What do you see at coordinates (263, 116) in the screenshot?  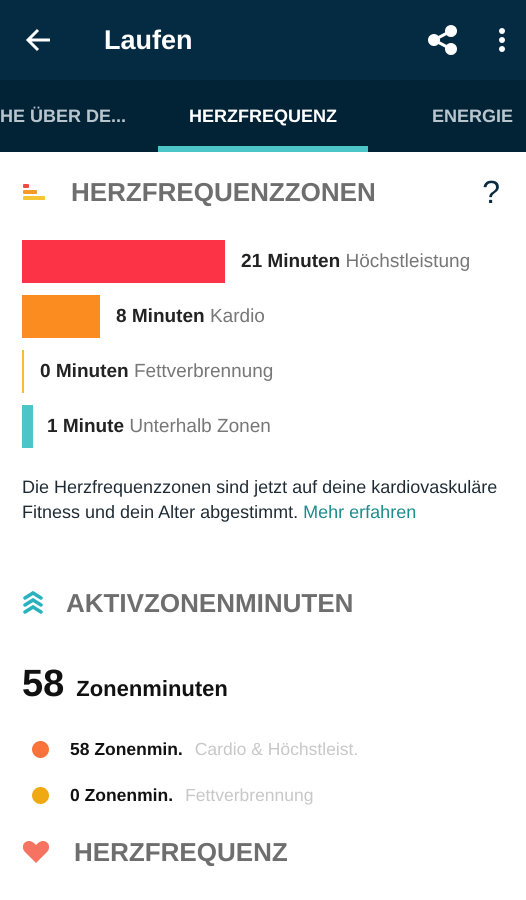 I see `tab: HERZFREQUENZ` at bounding box center [263, 116].